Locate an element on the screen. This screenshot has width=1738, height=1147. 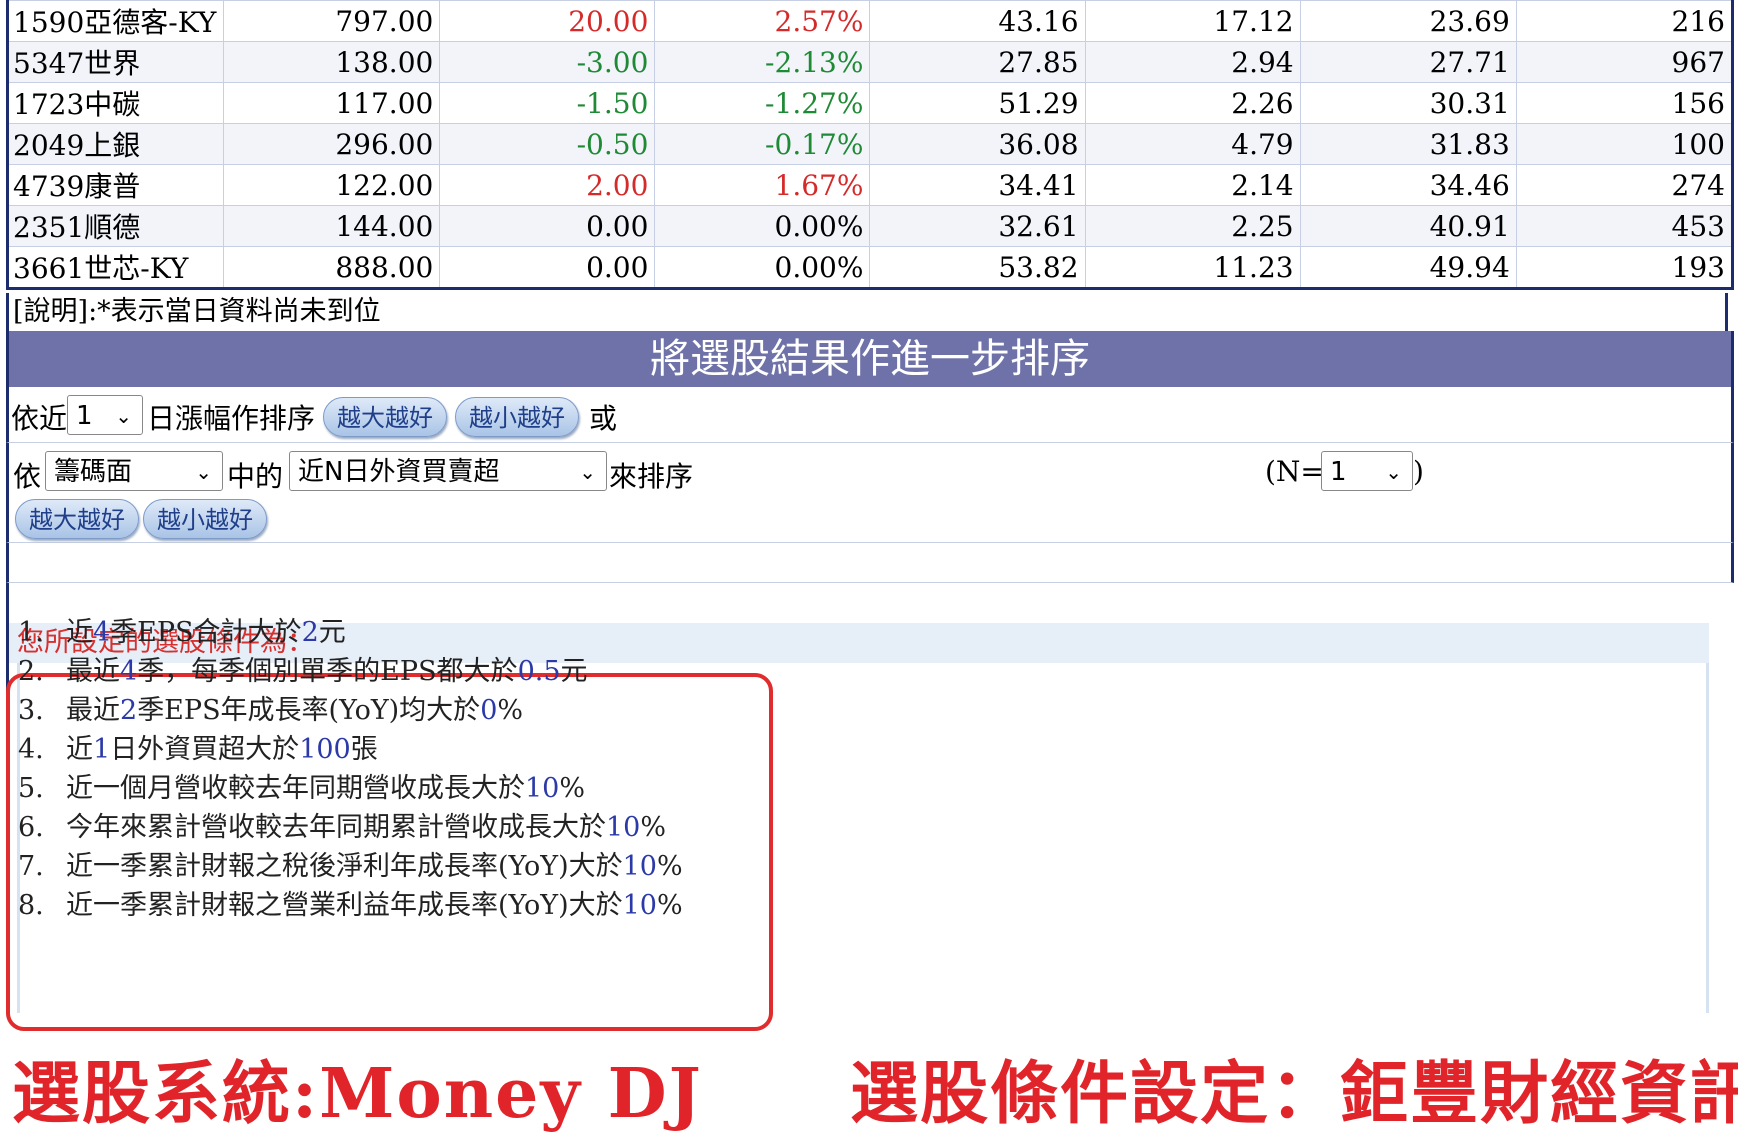
metric-cell: 53.82 is located at coordinates (977, 267).